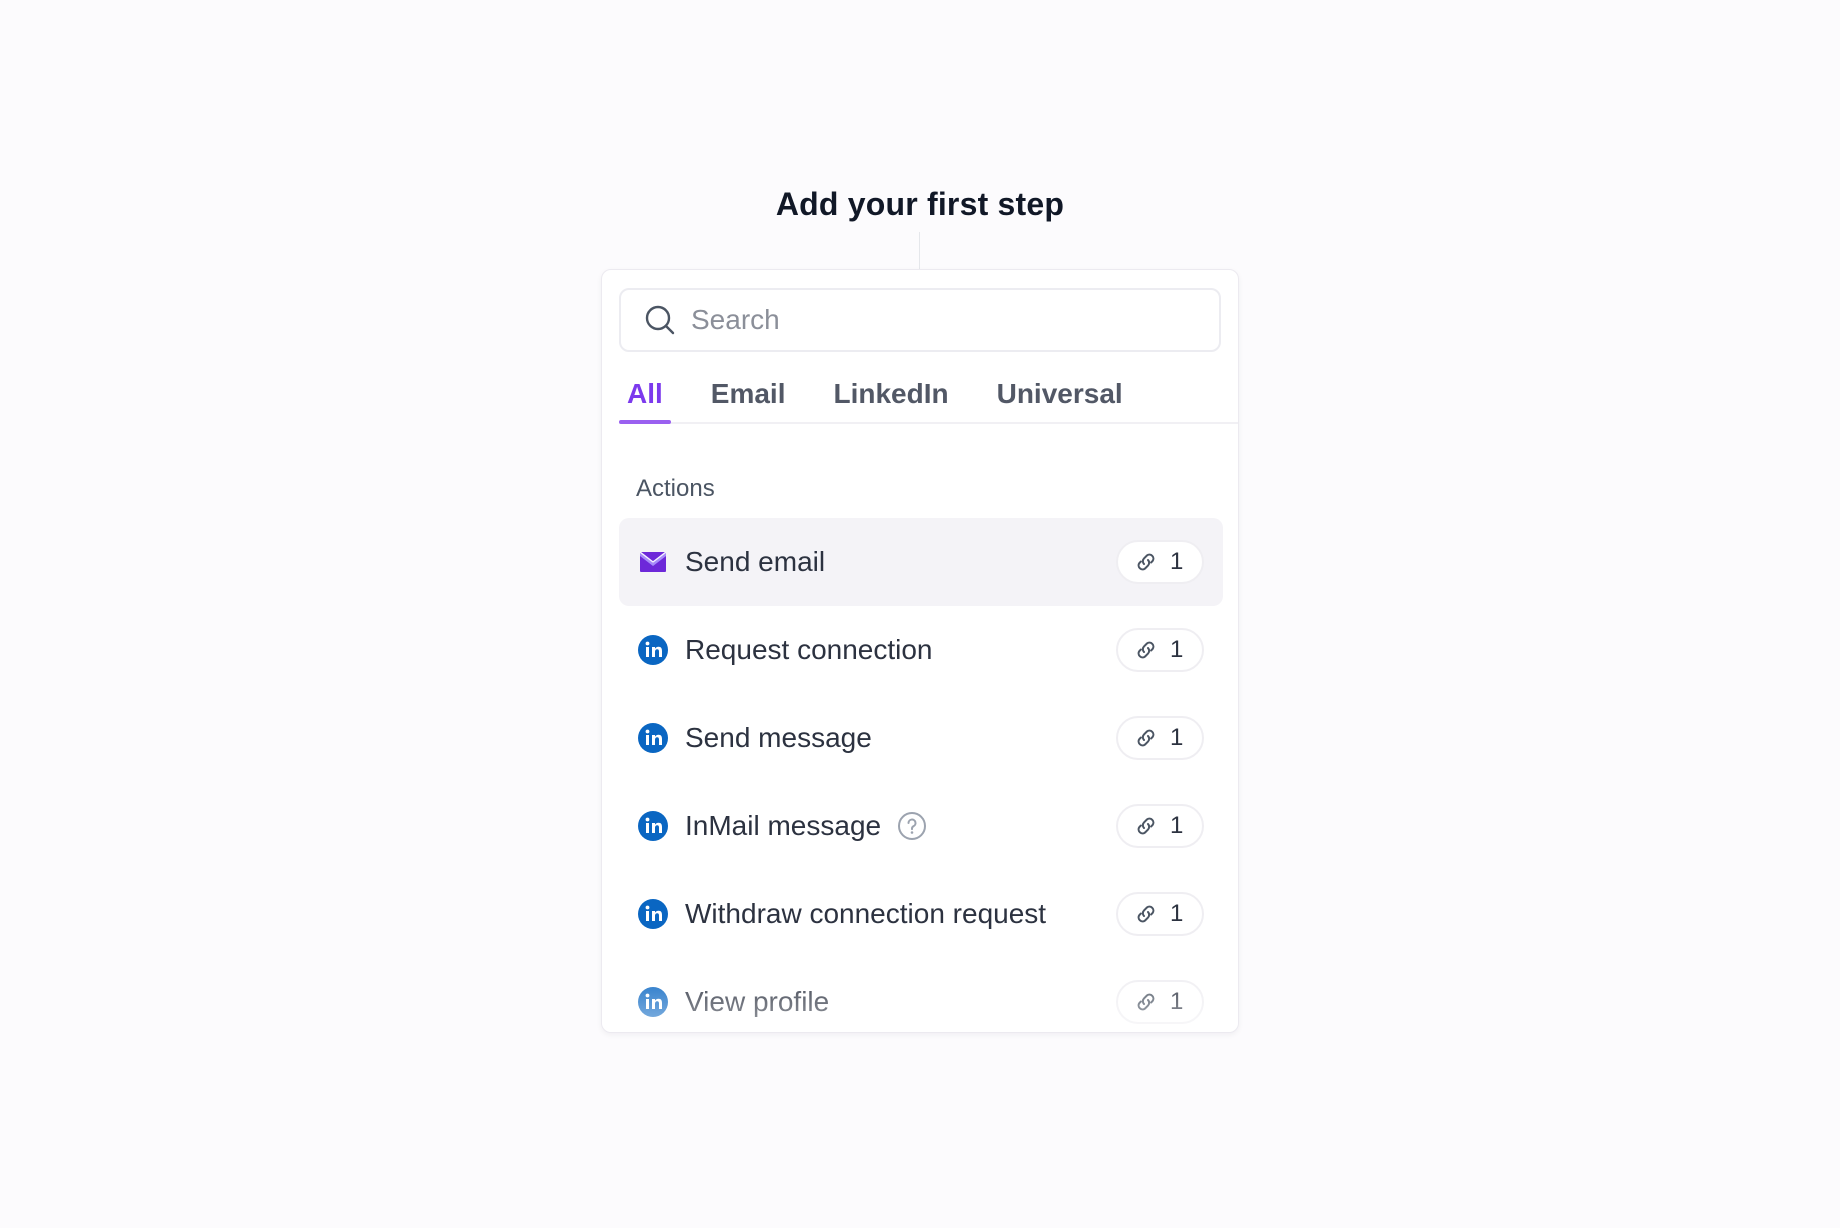 Image resolution: width=1840 pixels, height=1228 pixels. What do you see at coordinates (755, 561) in the screenshot?
I see `list-item-label: Send email` at bounding box center [755, 561].